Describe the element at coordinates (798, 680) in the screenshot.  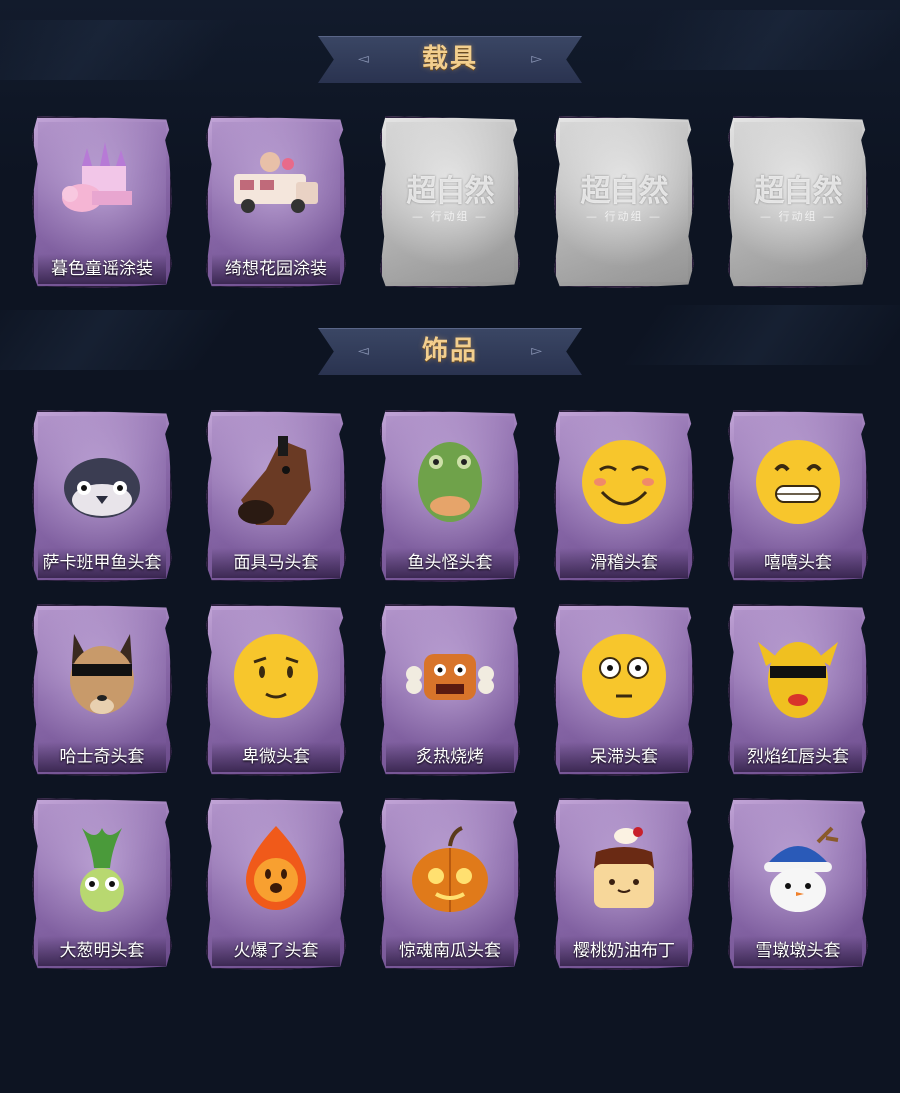
I see `yellow-mask-sunglasses-icon` at that location.